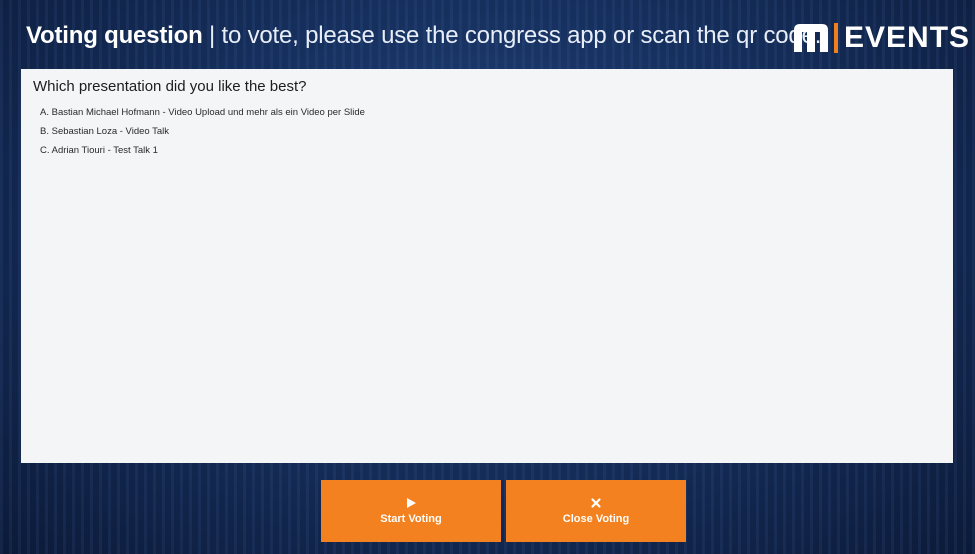  I want to click on answer-option-c: C. Adrian Tiouri - Test Talk 1, so click(99, 150).